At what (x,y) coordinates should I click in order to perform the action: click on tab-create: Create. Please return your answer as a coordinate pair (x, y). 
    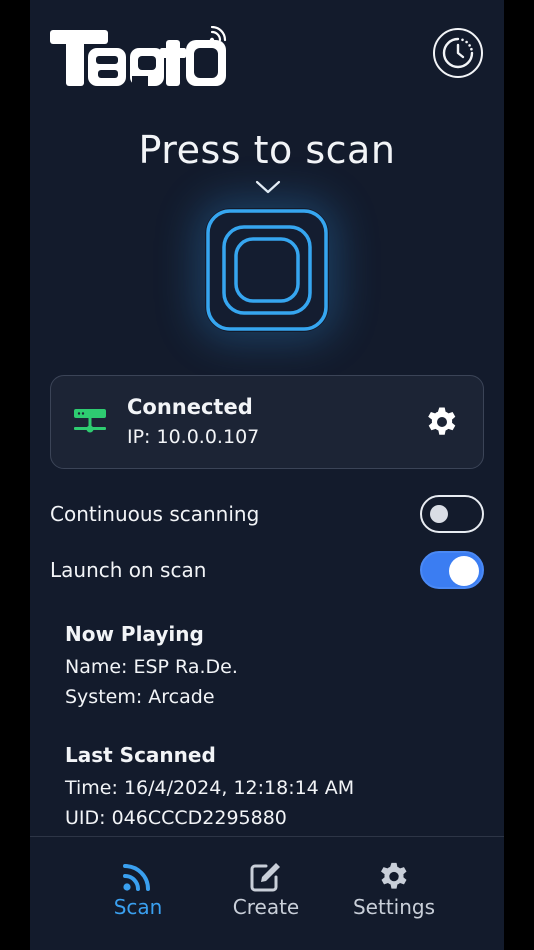
    Looking at the image, I should click on (266, 890).